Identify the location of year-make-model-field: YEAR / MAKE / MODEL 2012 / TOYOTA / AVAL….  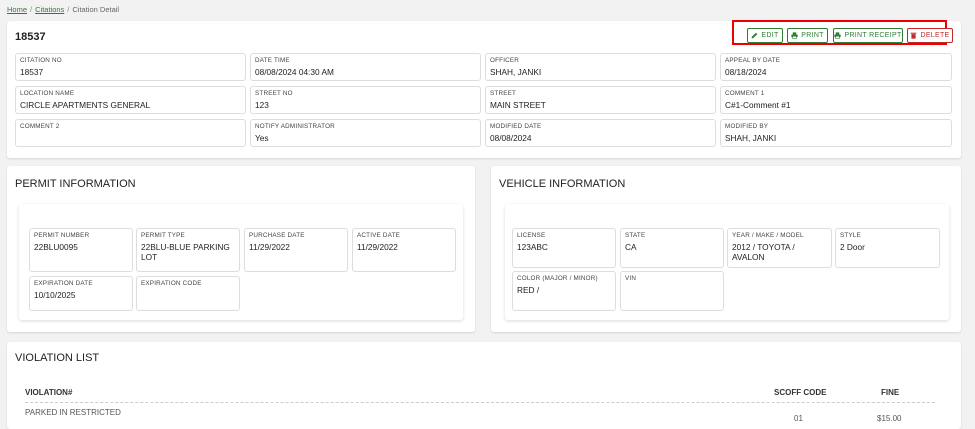
(779, 248).